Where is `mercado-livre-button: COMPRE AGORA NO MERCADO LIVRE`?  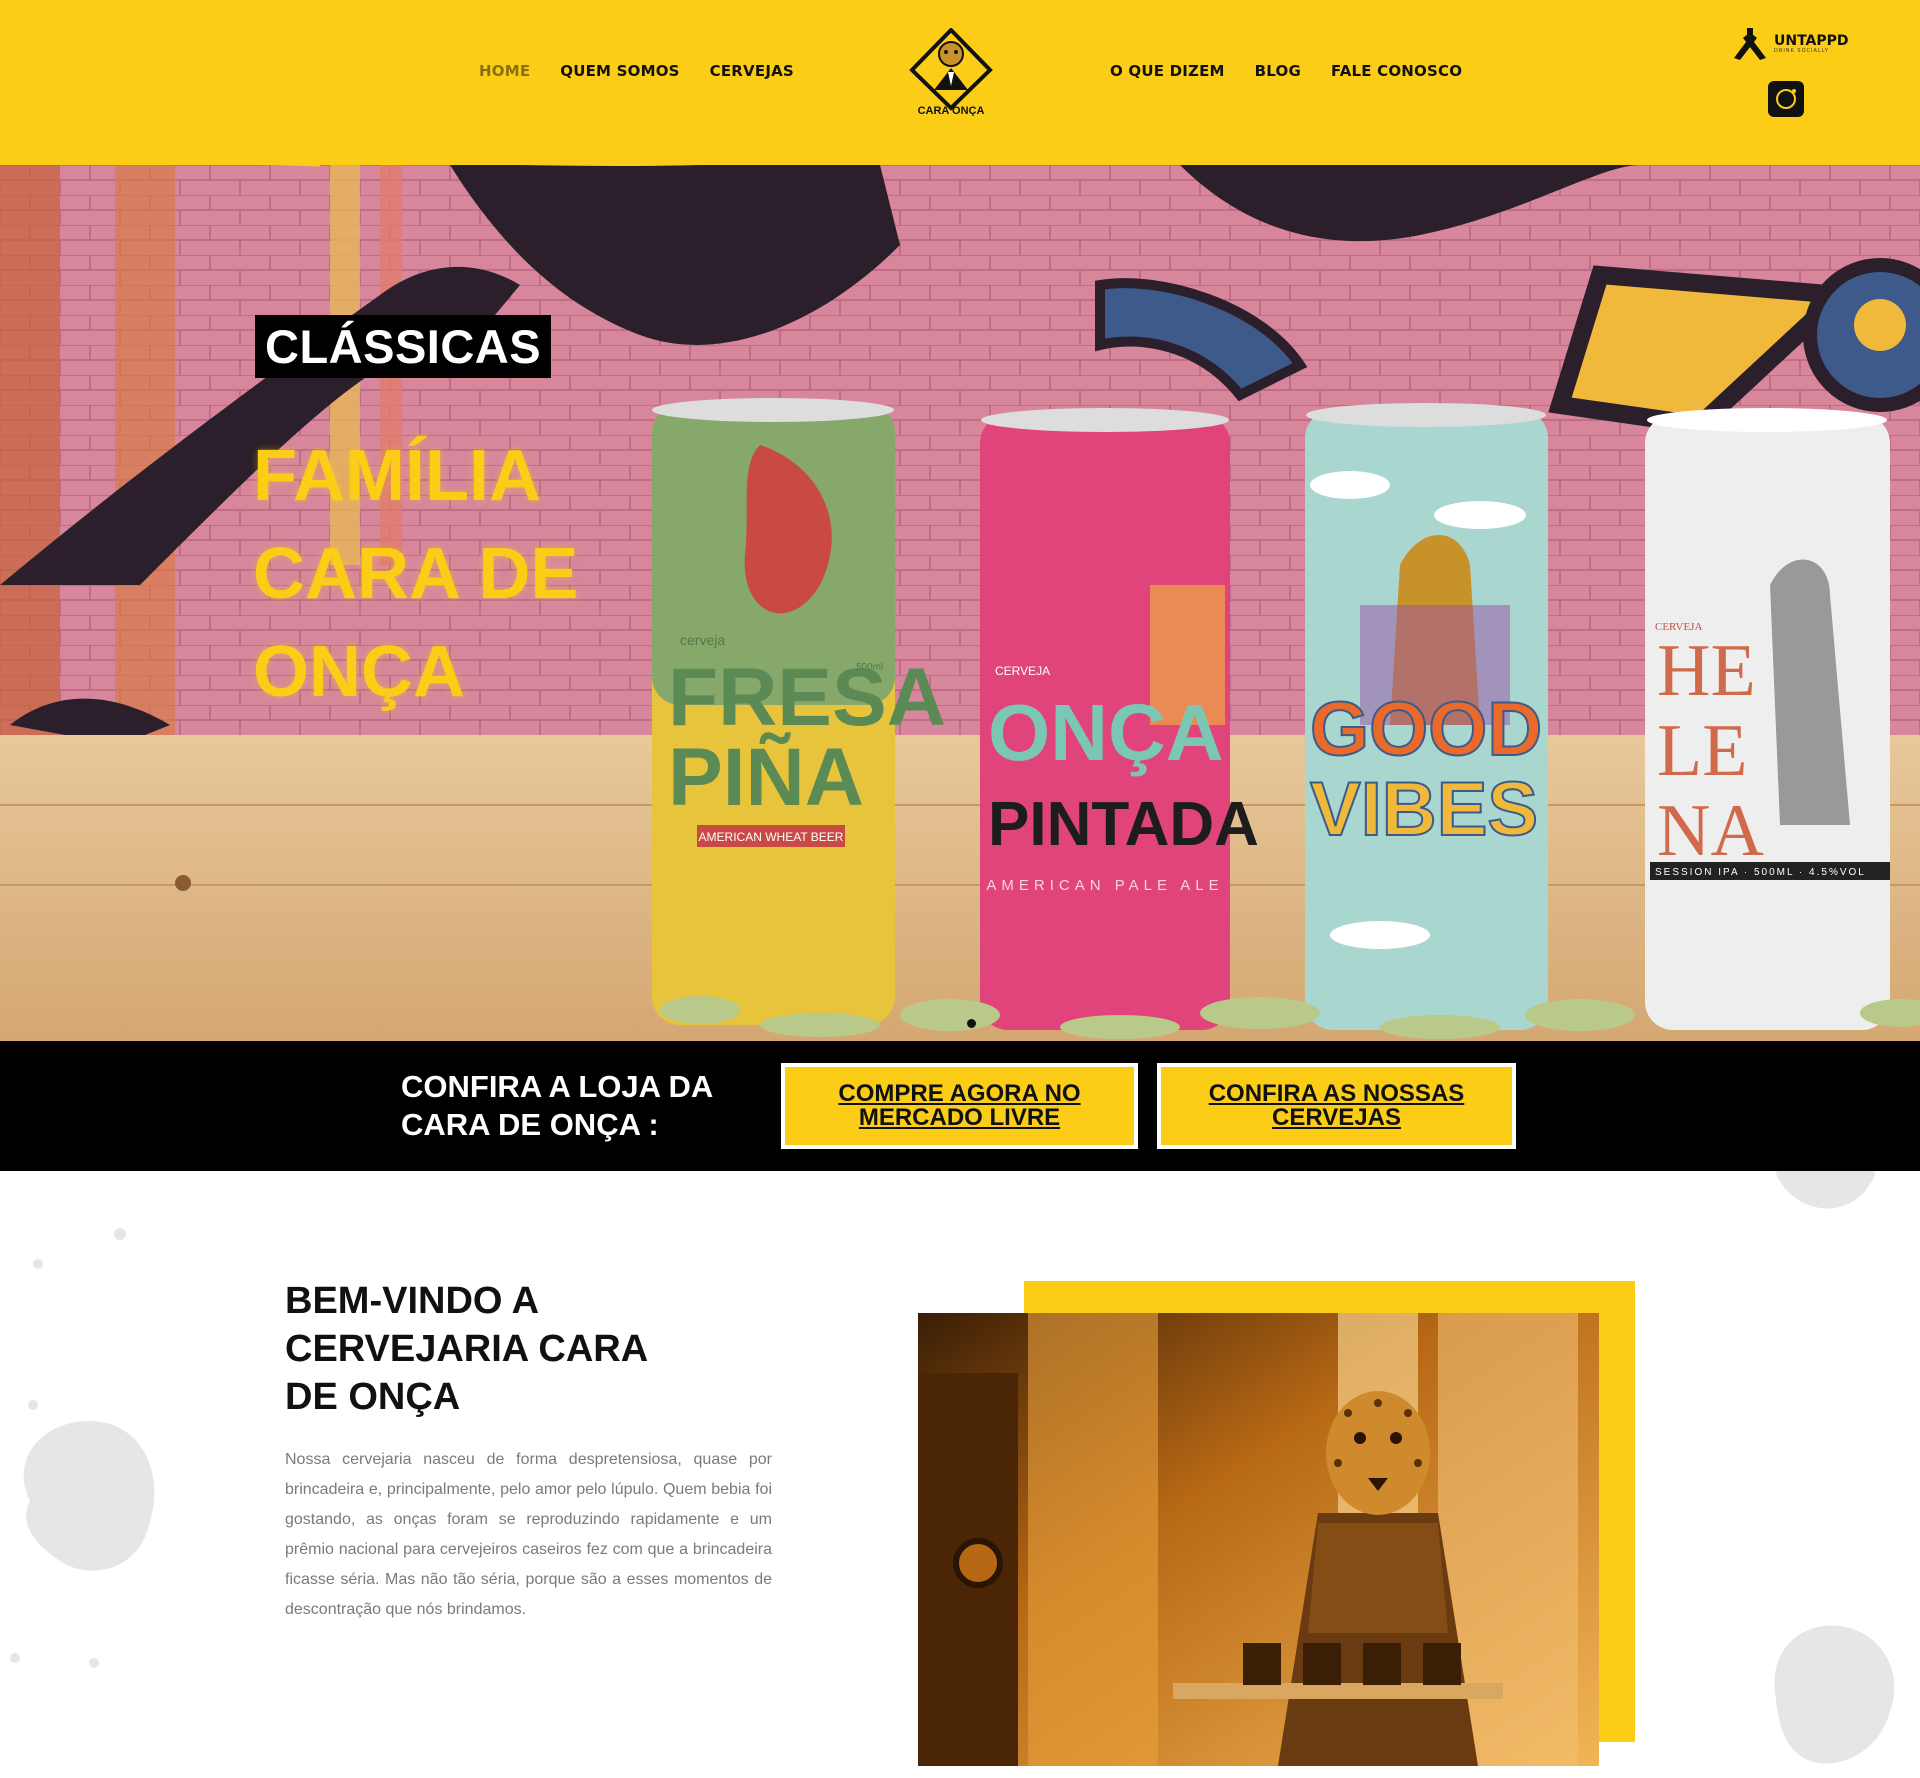 mercado-livre-button: COMPRE AGORA NO MERCADO LIVRE is located at coordinates (959, 1106).